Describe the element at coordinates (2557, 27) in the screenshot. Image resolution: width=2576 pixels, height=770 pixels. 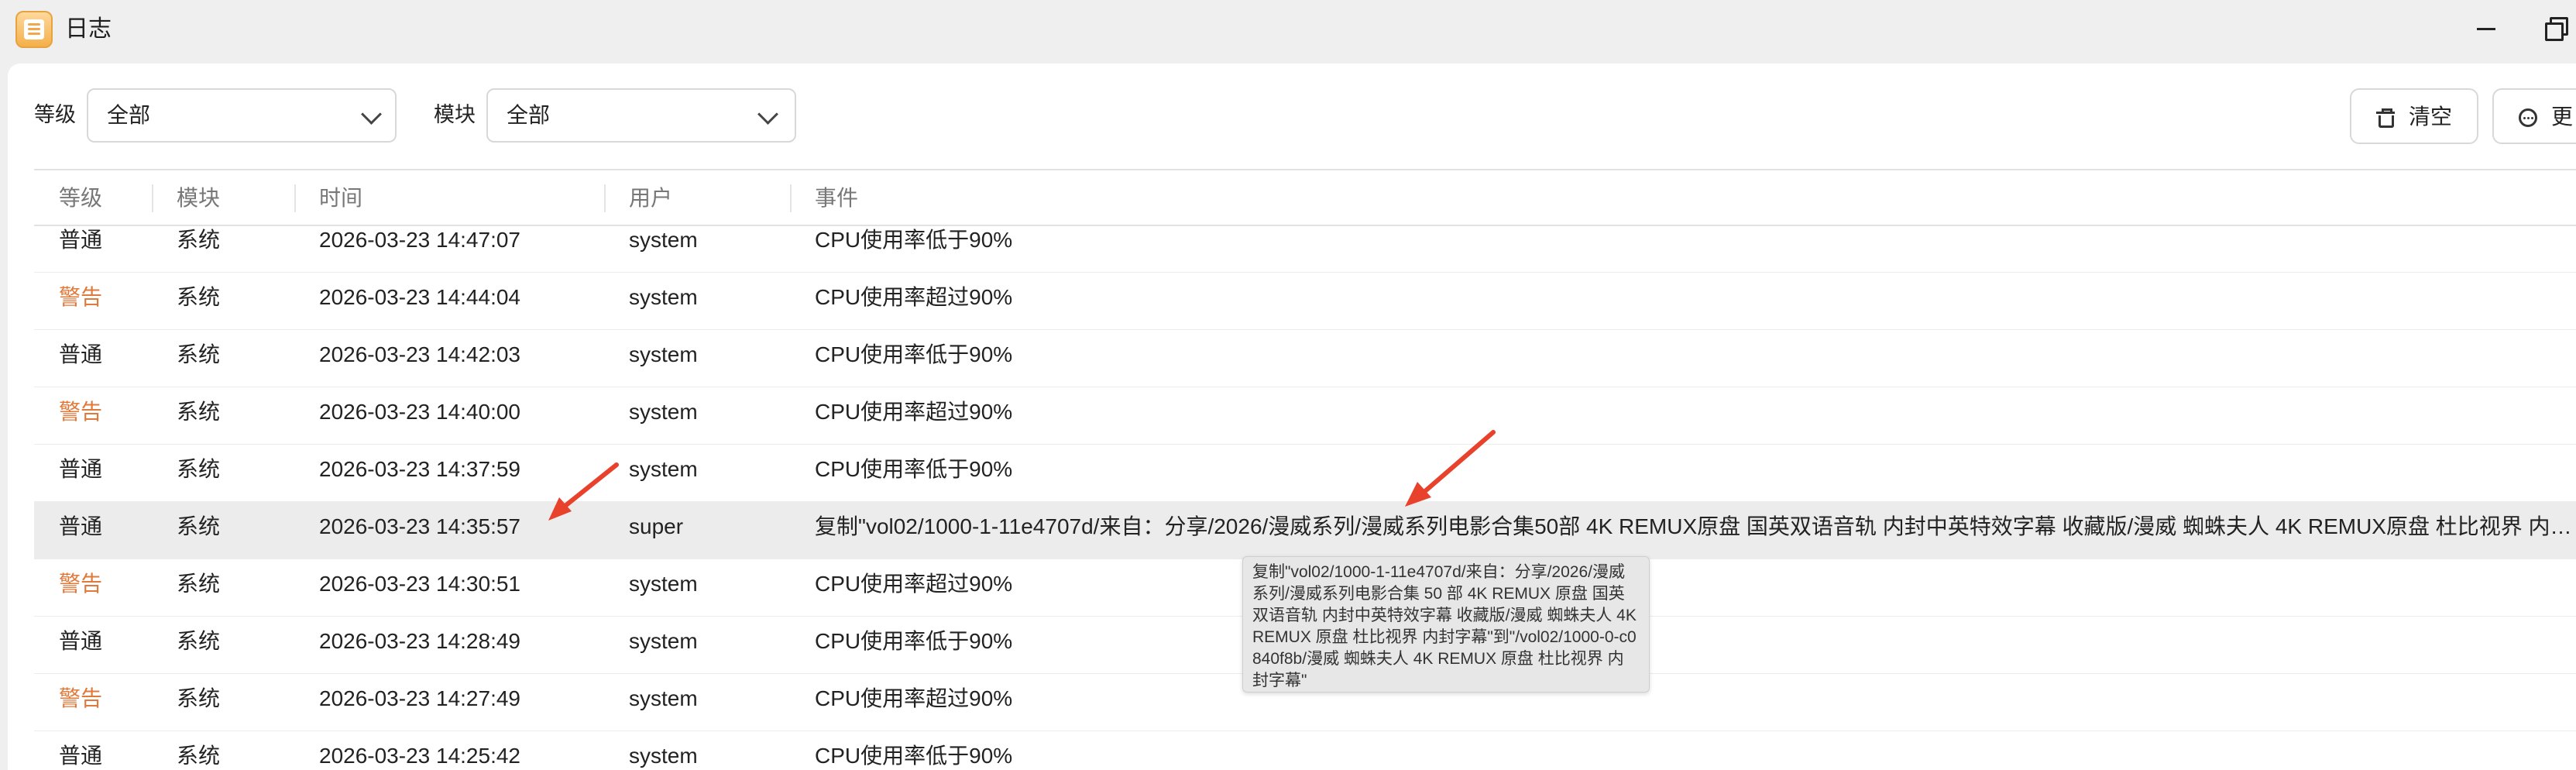
I see `restore-icon` at that location.